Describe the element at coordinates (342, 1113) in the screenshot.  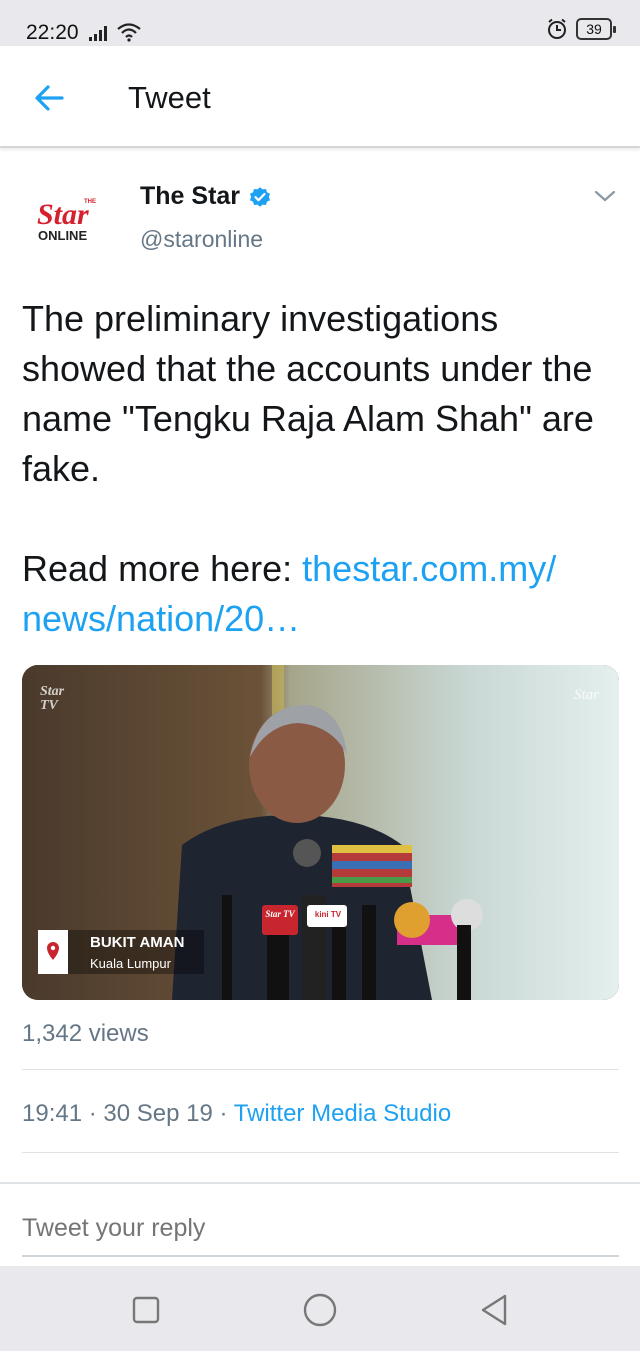
I see `tweet-source-link: Twitter Media Studio` at that location.